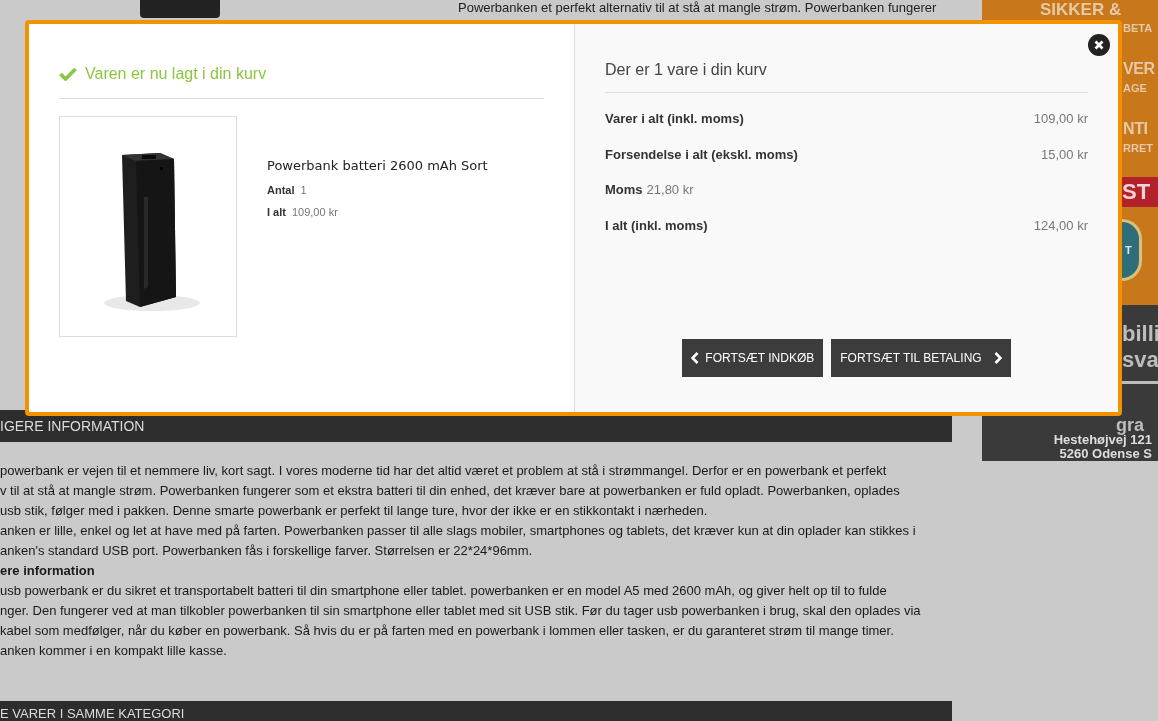  I want to click on continue-shopping-button: FORTSÆT INDKØB, so click(753, 358).